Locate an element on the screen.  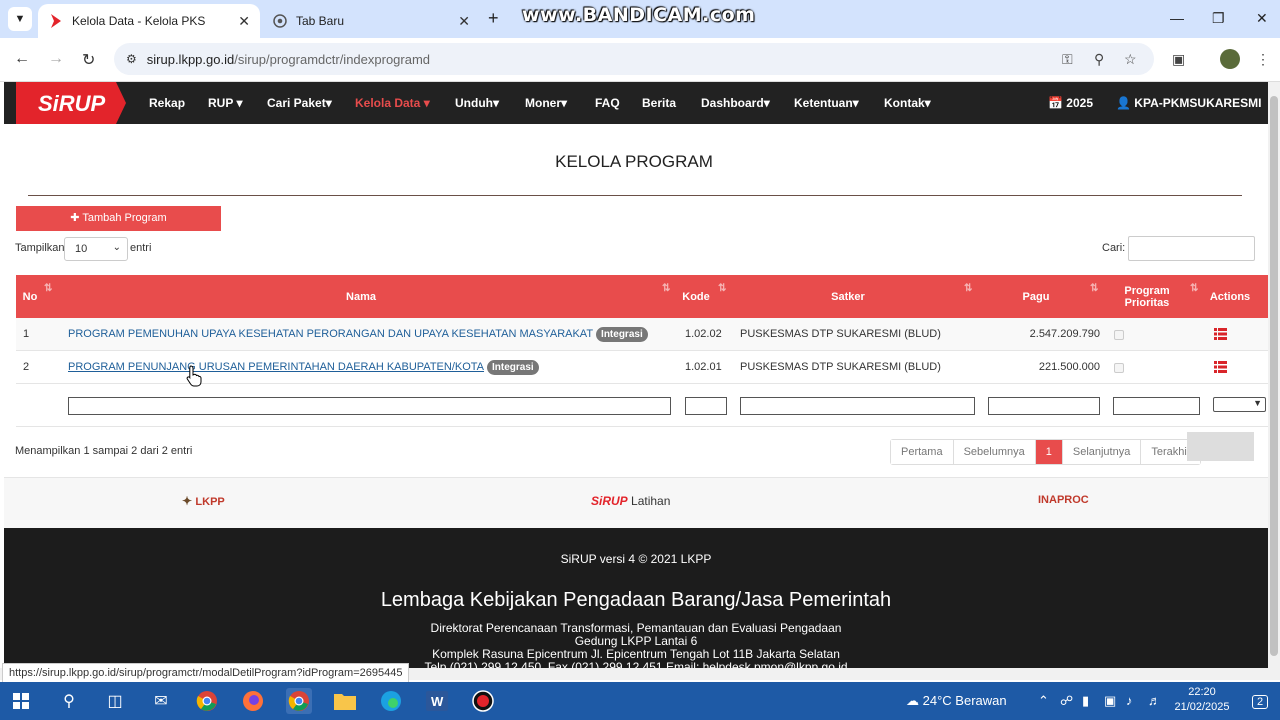
nav-rup: RUP ▾ is located at coordinates (225, 103).